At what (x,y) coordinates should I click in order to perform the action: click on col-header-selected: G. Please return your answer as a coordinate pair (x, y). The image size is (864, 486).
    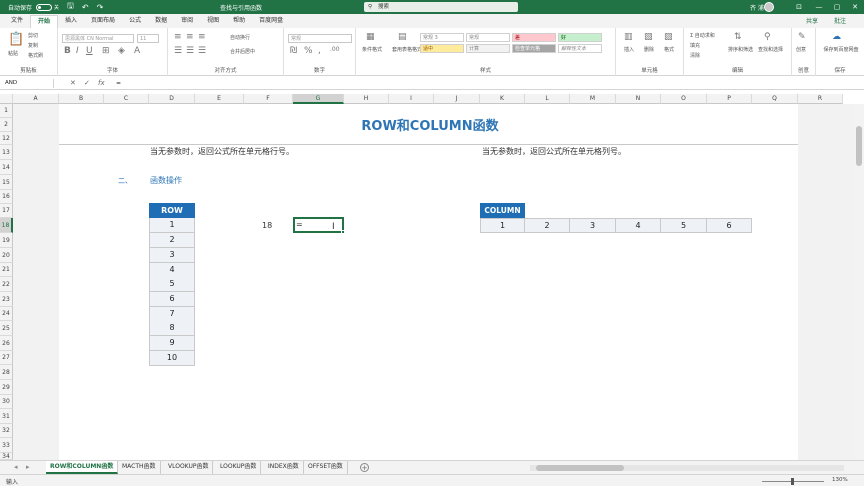
    Looking at the image, I should click on (318, 99).